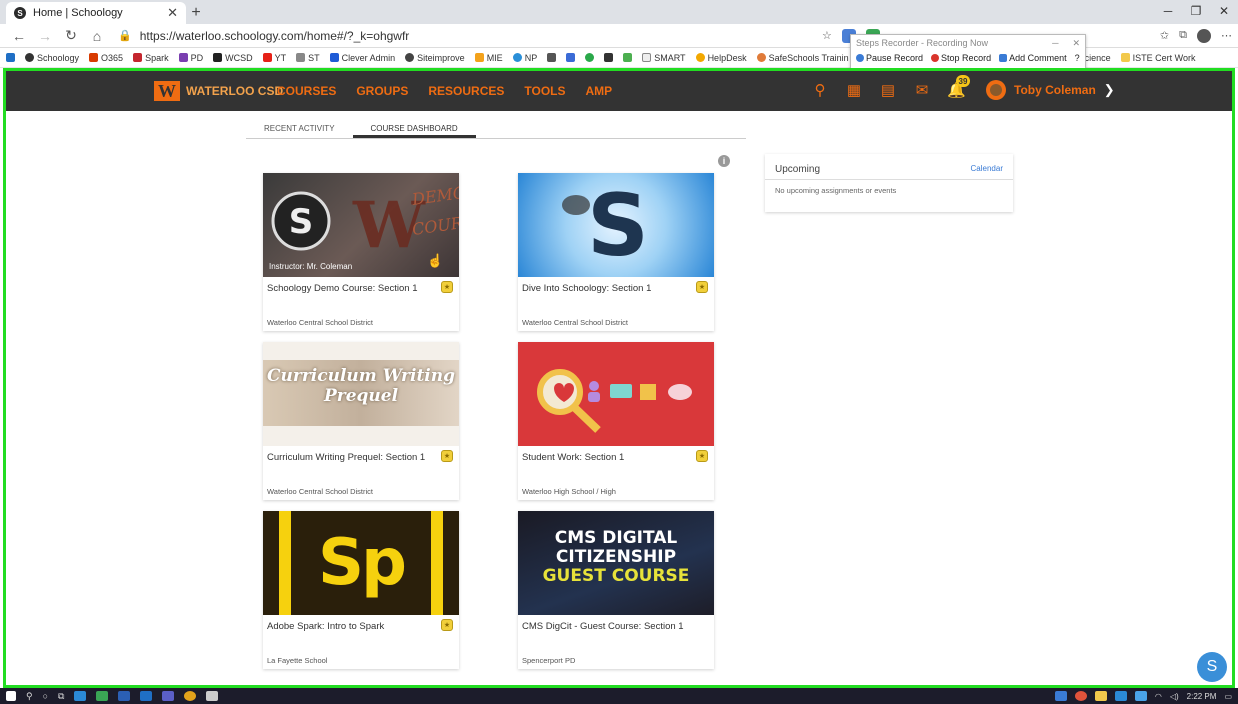 Image resolution: width=1238 pixels, height=704 pixels. I want to click on more-menu-icon: ⋯, so click(1226, 35).